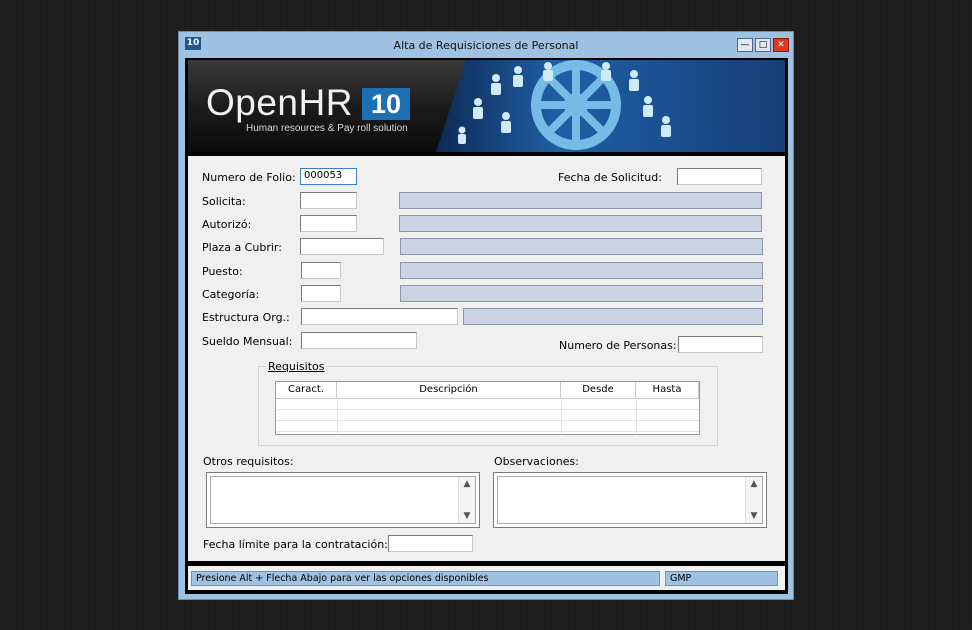 This screenshot has height=630, width=972. I want to click on sueldo-input, so click(359, 340).